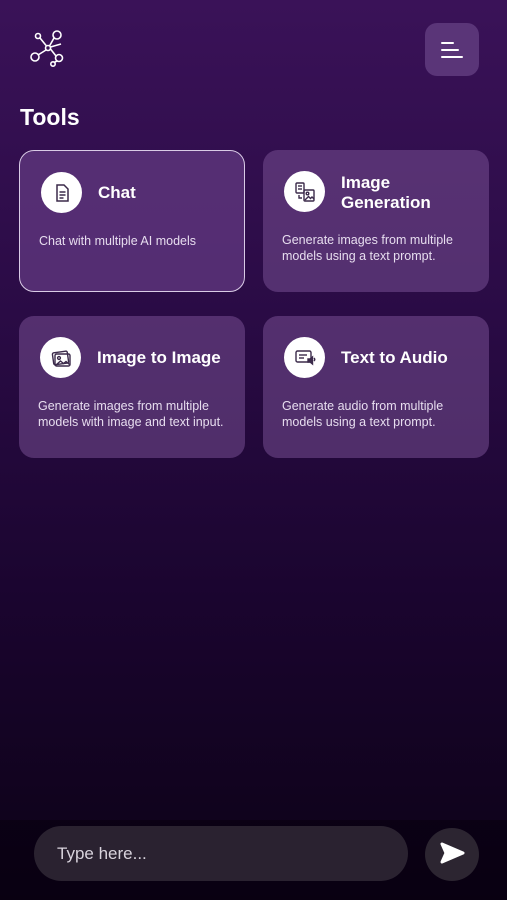 This screenshot has width=507, height=900. What do you see at coordinates (60, 357) in the screenshot?
I see `picture-icon` at bounding box center [60, 357].